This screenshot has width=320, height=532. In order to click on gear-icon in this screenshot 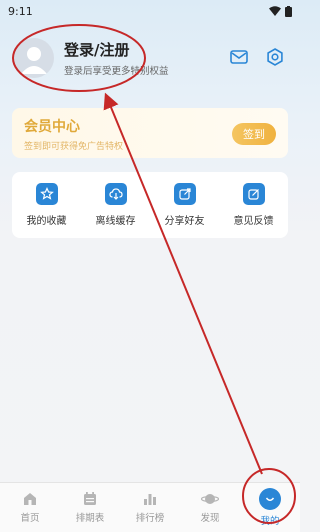, I will do `click(275, 57)`.